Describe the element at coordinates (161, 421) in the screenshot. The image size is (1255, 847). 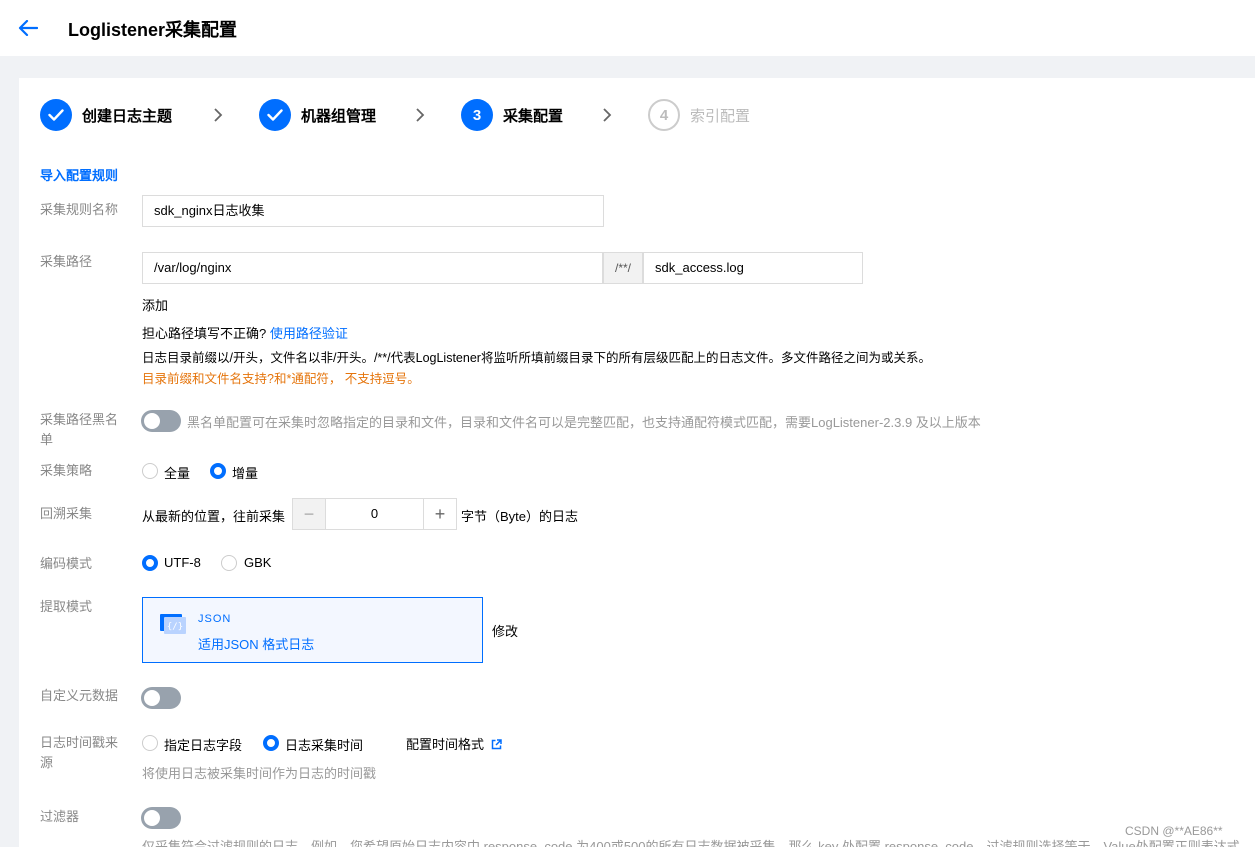
I see `blacklist-toggle` at that location.